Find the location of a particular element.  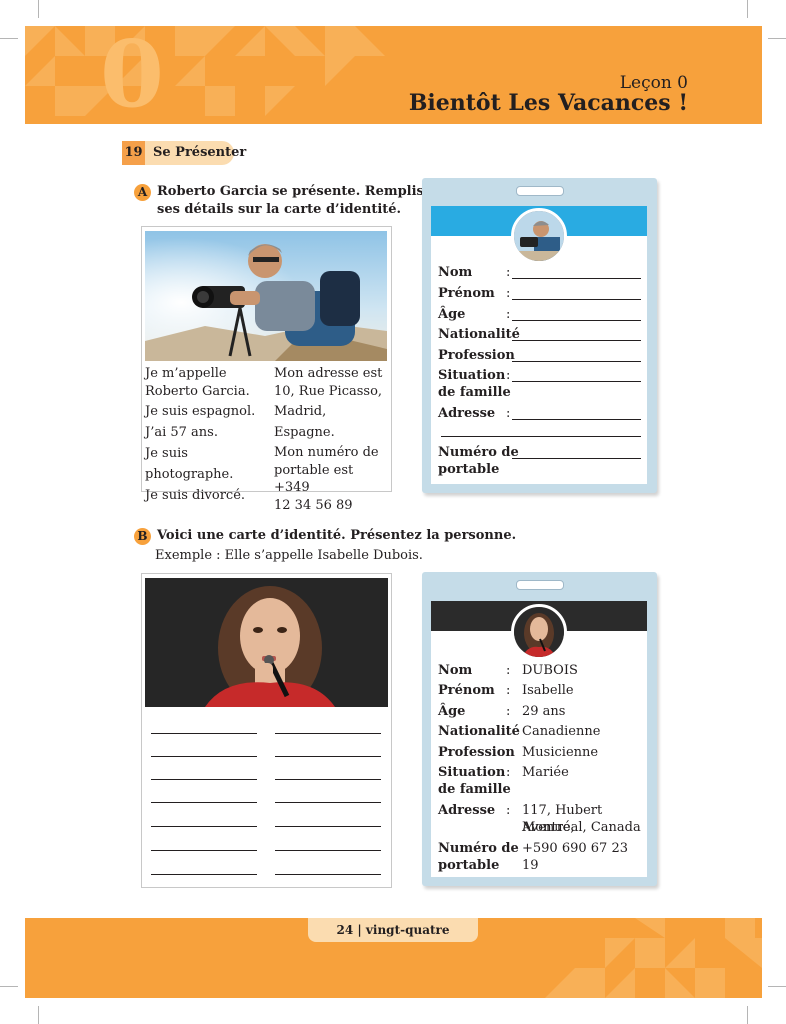

blank-adresse is located at coordinates (576, 419).